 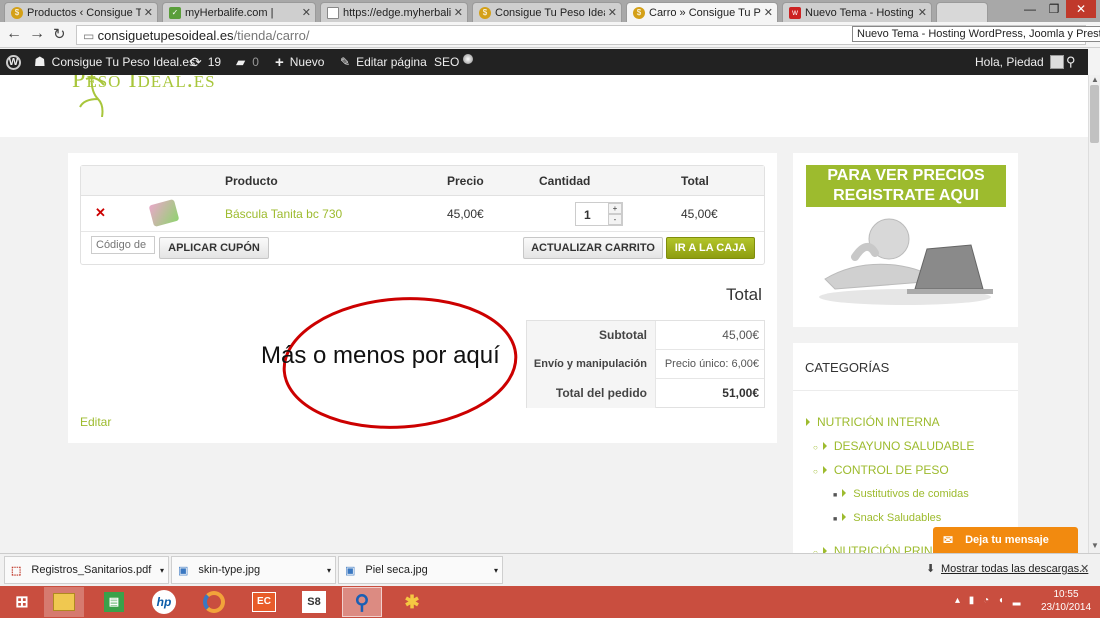 What do you see at coordinates (183, 570) in the screenshot?
I see `image-file-icon: ▣` at bounding box center [183, 570].